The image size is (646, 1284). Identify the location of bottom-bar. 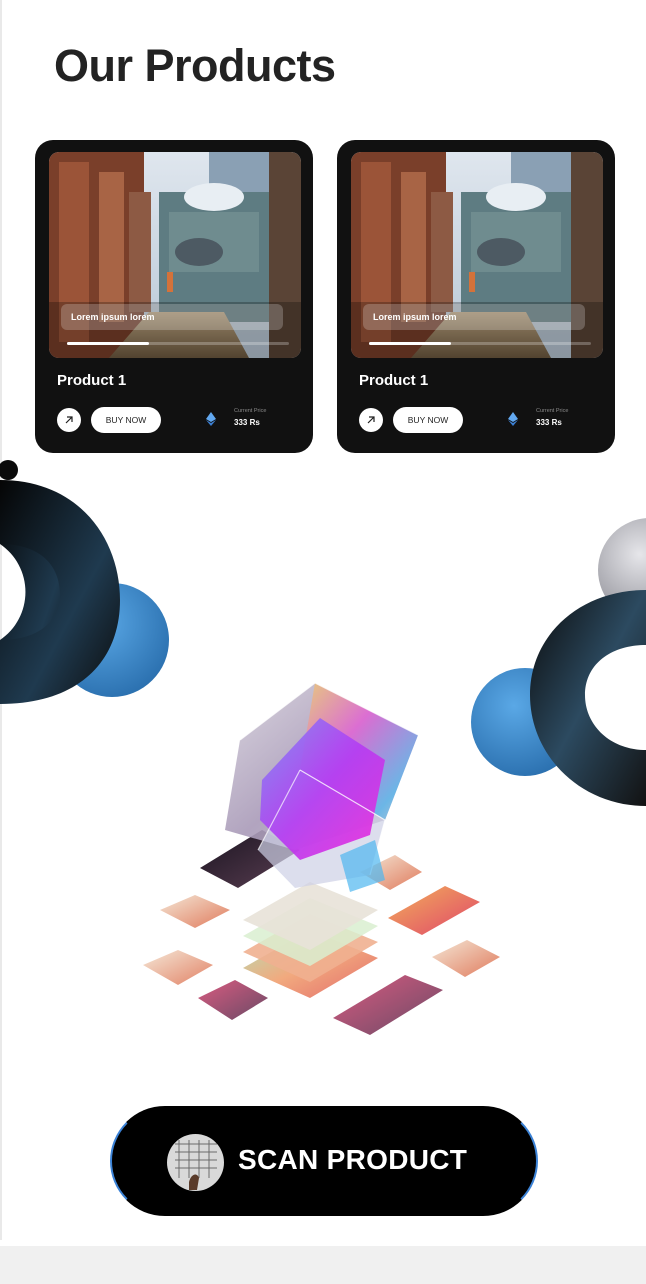
(323, 1265).